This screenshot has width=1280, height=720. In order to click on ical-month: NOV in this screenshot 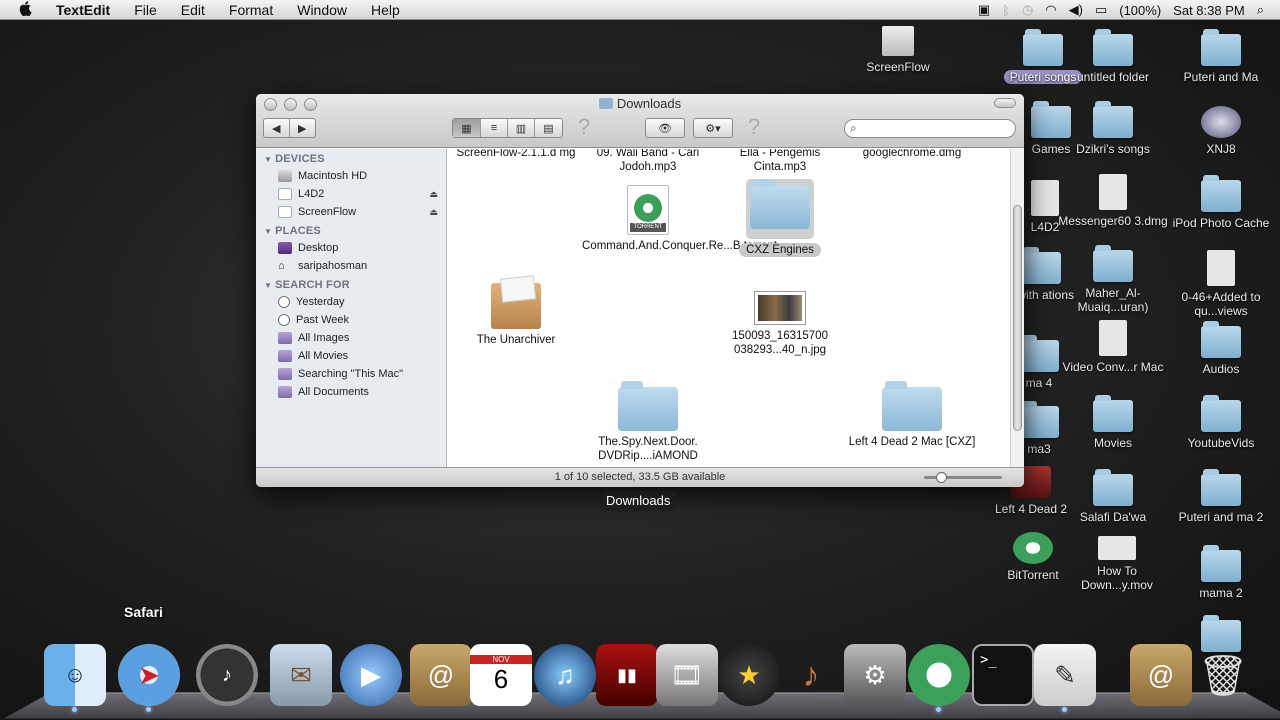, I will do `click(501, 659)`.